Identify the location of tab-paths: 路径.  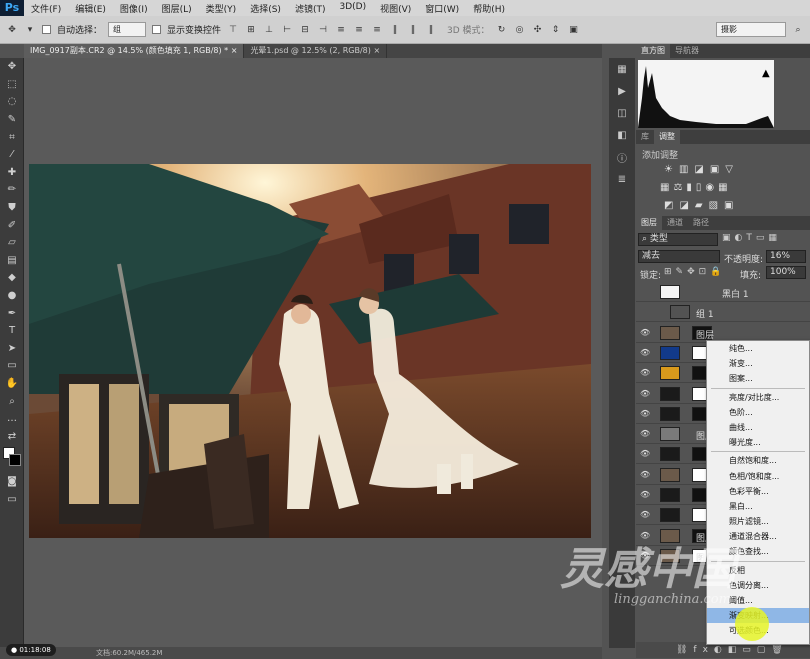
(701, 223).